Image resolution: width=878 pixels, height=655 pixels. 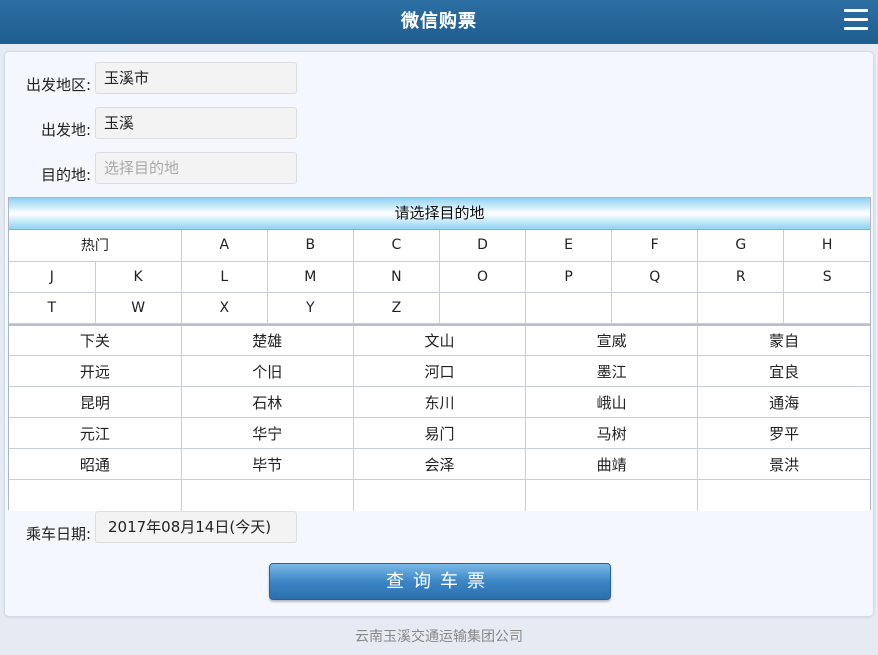 What do you see at coordinates (783, 464) in the screenshot?
I see `city-option: 景洪` at bounding box center [783, 464].